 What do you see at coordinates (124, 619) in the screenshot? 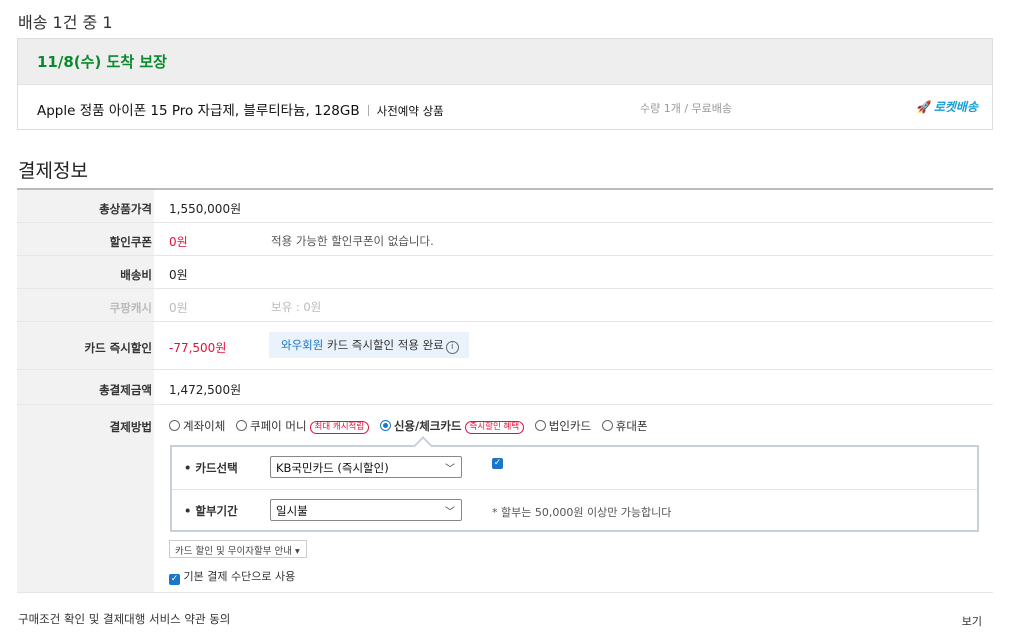
I see `terms-agreement: 구매조건 확인 및 결제대행 서비스 약관 동의` at bounding box center [124, 619].